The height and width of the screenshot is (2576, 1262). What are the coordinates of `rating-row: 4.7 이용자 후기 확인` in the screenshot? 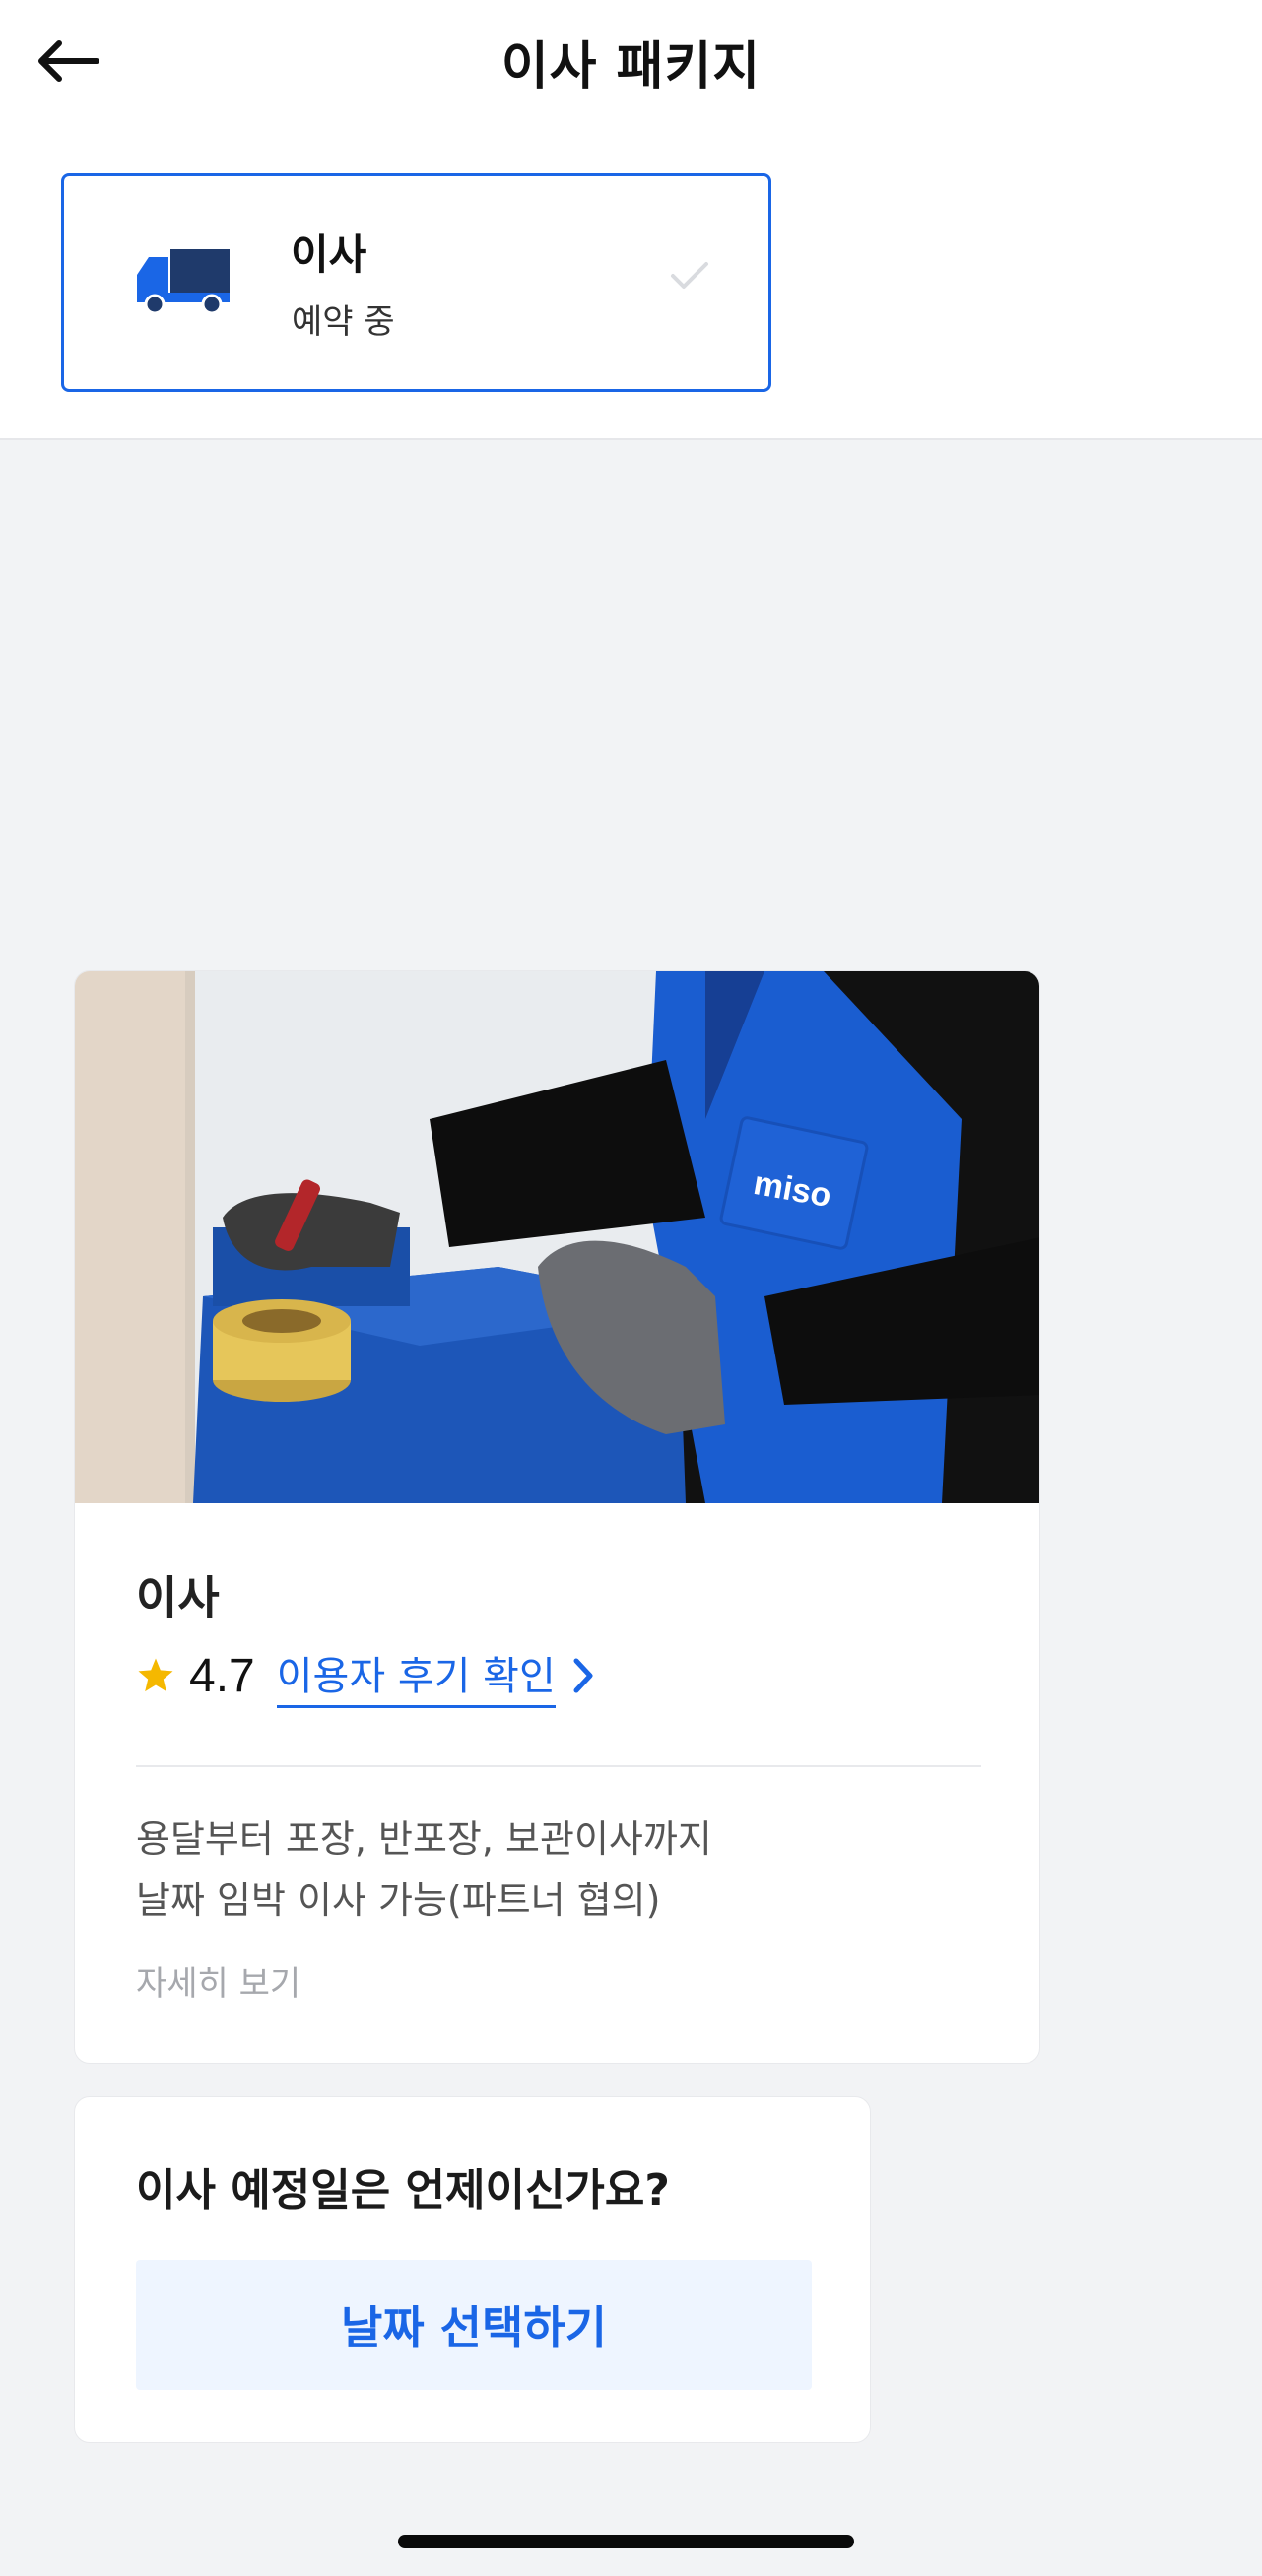 It's located at (365, 1676).